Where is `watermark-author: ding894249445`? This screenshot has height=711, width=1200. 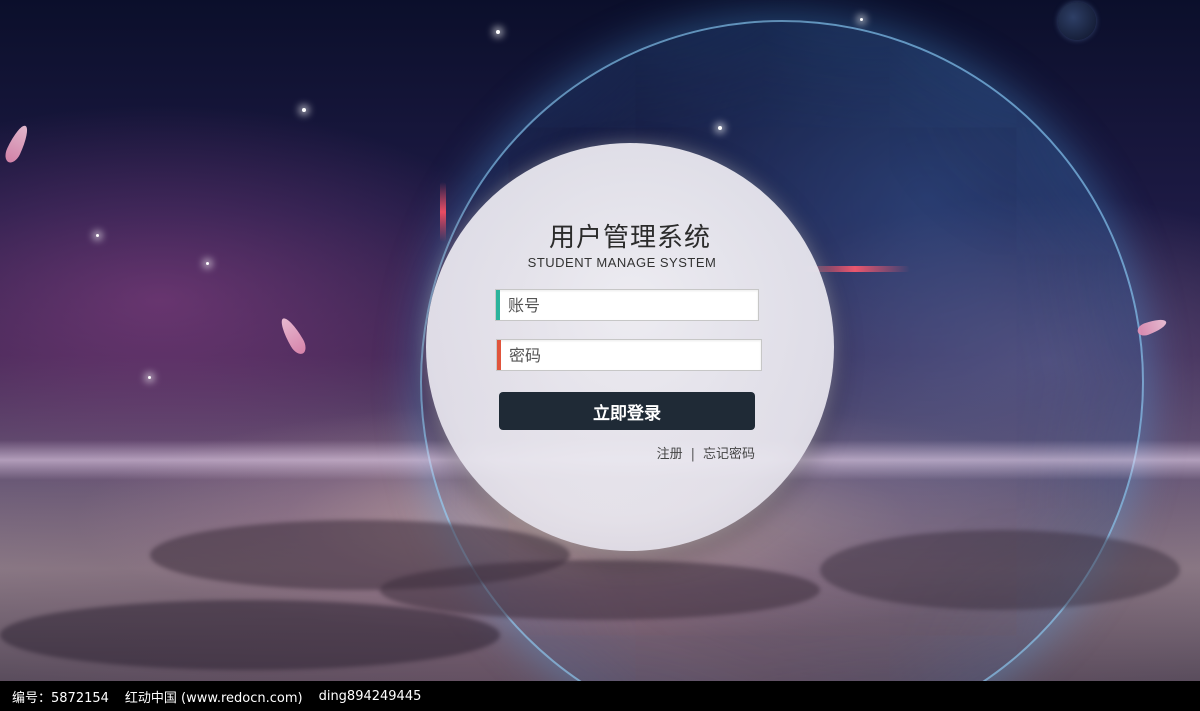 watermark-author: ding894249445 is located at coordinates (370, 696).